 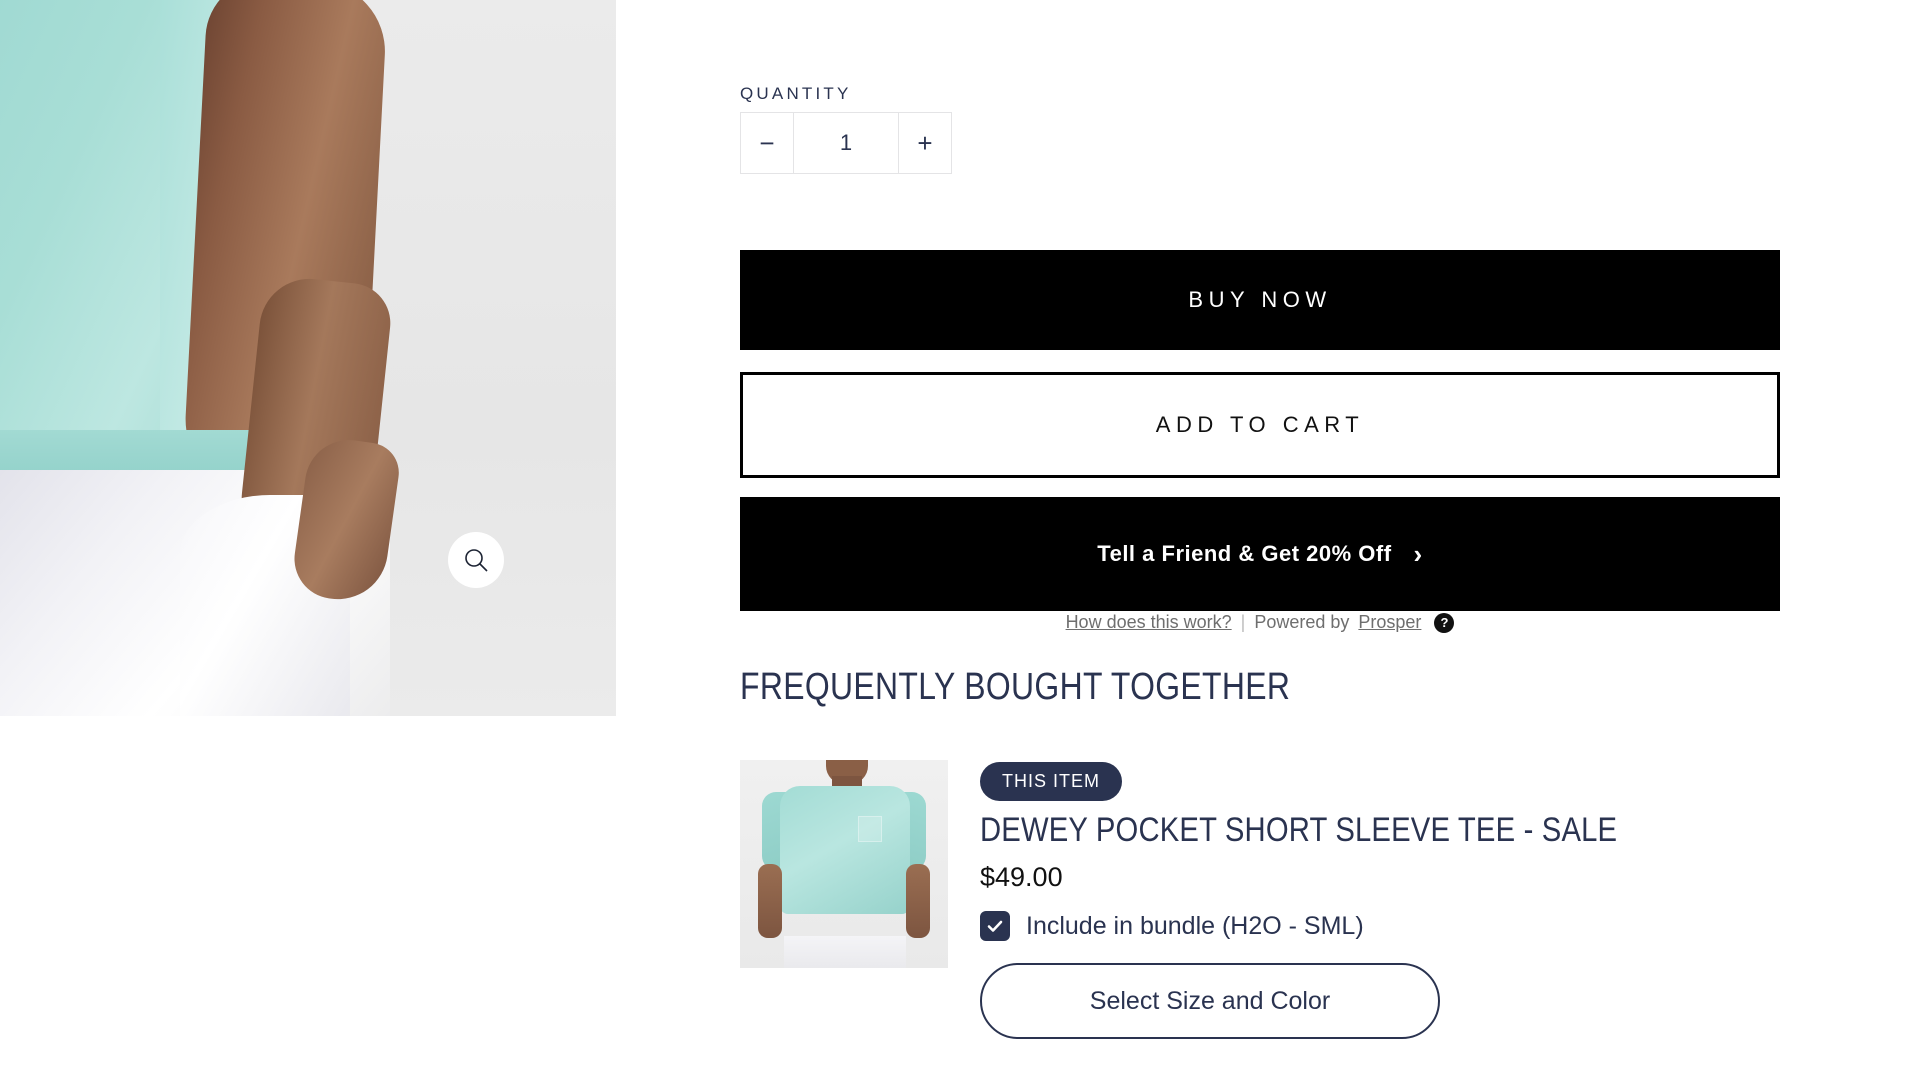 I want to click on thumb-arm-right, so click(x=918, y=901).